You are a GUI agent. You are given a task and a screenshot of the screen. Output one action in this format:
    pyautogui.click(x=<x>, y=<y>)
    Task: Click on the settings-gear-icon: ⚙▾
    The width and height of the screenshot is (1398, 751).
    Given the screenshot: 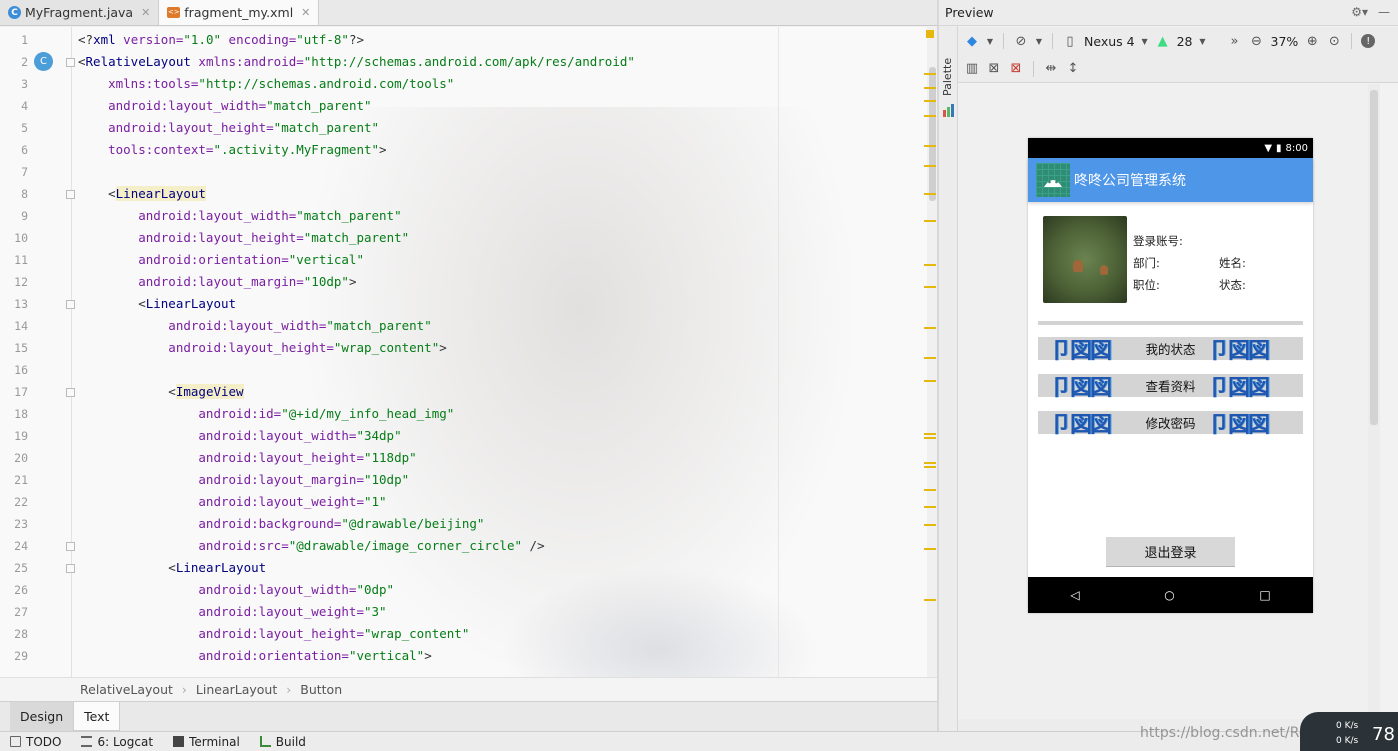 What is the action you would take?
    pyautogui.click(x=1359, y=12)
    